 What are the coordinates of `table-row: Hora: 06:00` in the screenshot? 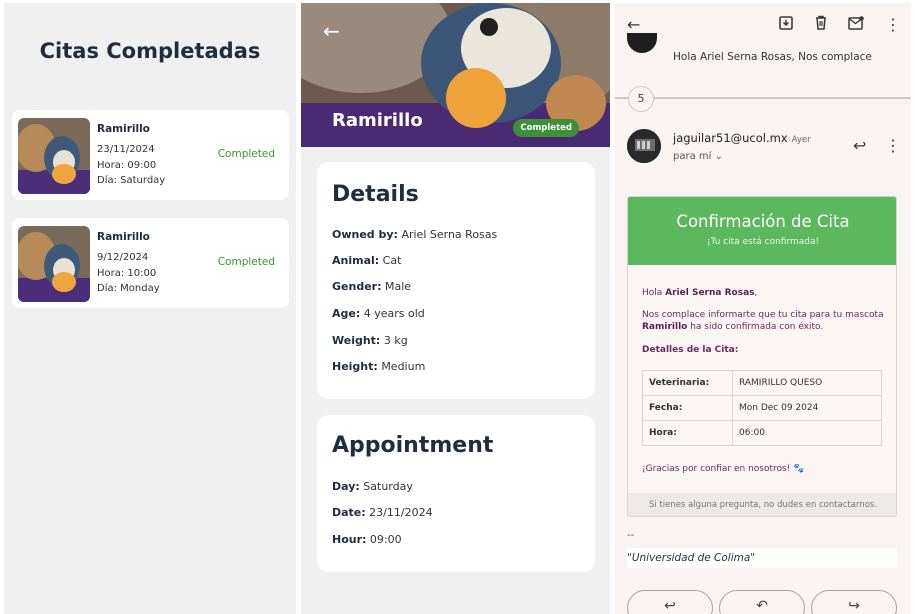 It's located at (762, 433).